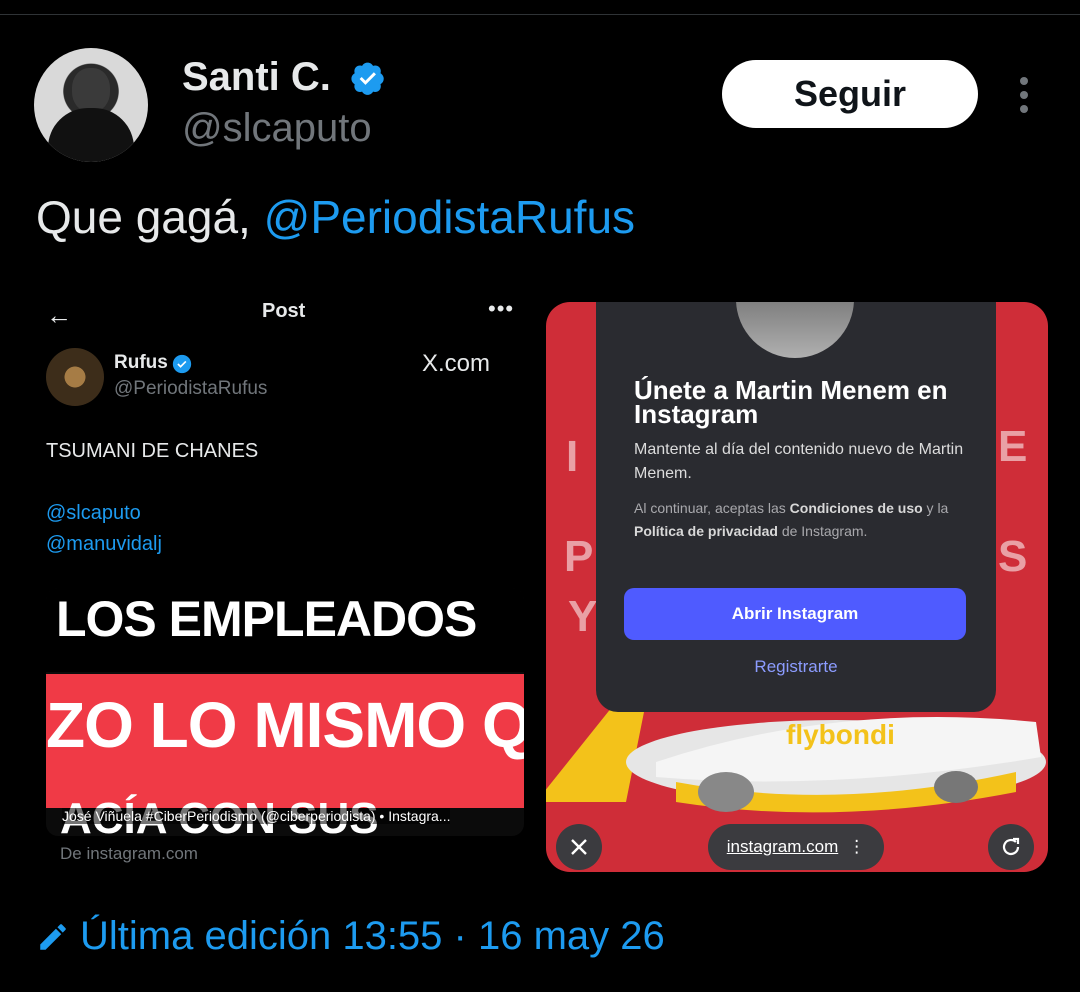  Describe the element at coordinates (266, 619) in the screenshot. I see `image-headline-1: LOS EMPLEADOS` at that location.